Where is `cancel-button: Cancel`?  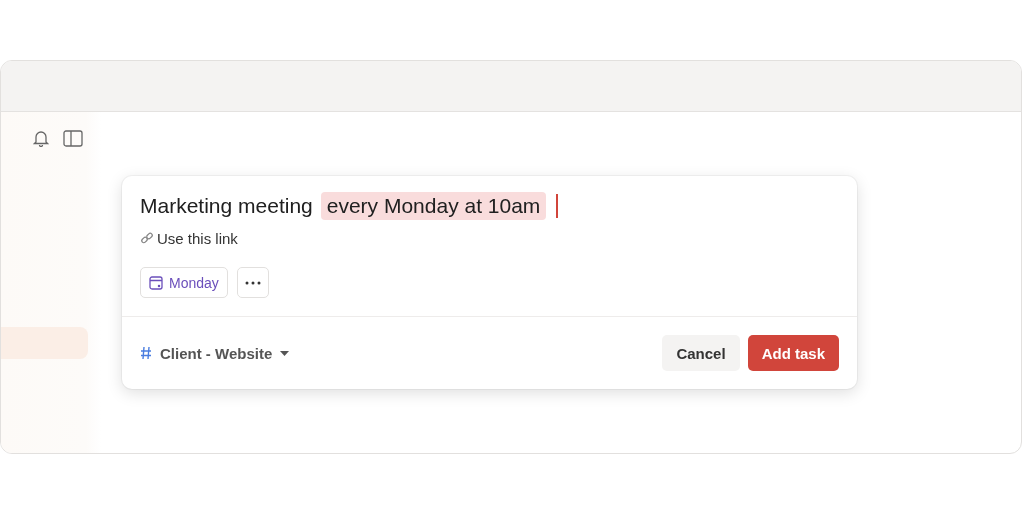 cancel-button: Cancel is located at coordinates (701, 353).